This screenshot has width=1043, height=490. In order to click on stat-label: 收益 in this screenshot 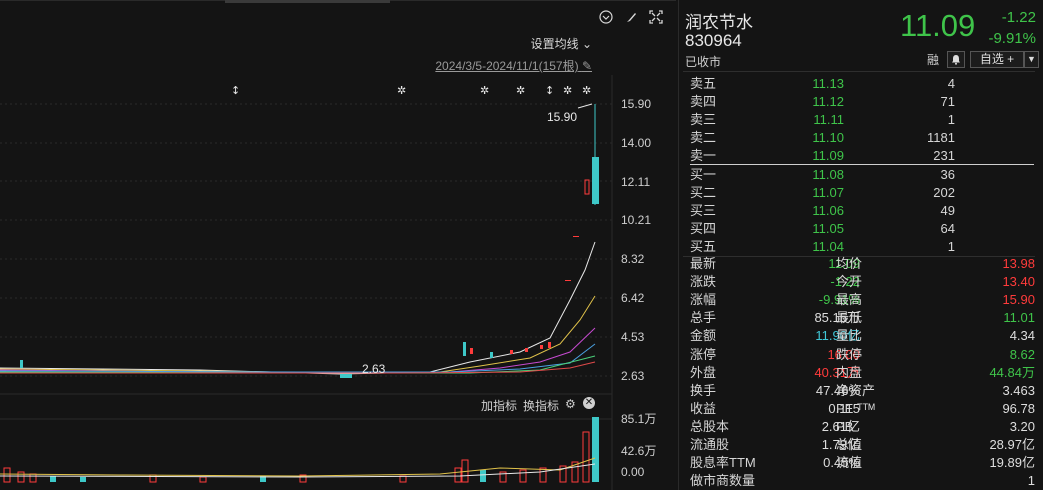, I will do `click(703, 408)`.